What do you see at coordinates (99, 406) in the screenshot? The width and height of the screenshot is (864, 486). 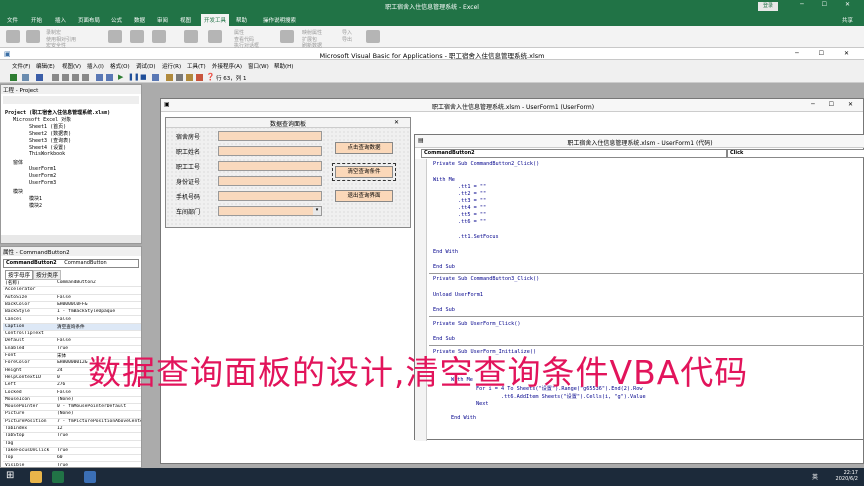 I see `property-value: 0 - fmMousePointerDefault` at bounding box center [99, 406].